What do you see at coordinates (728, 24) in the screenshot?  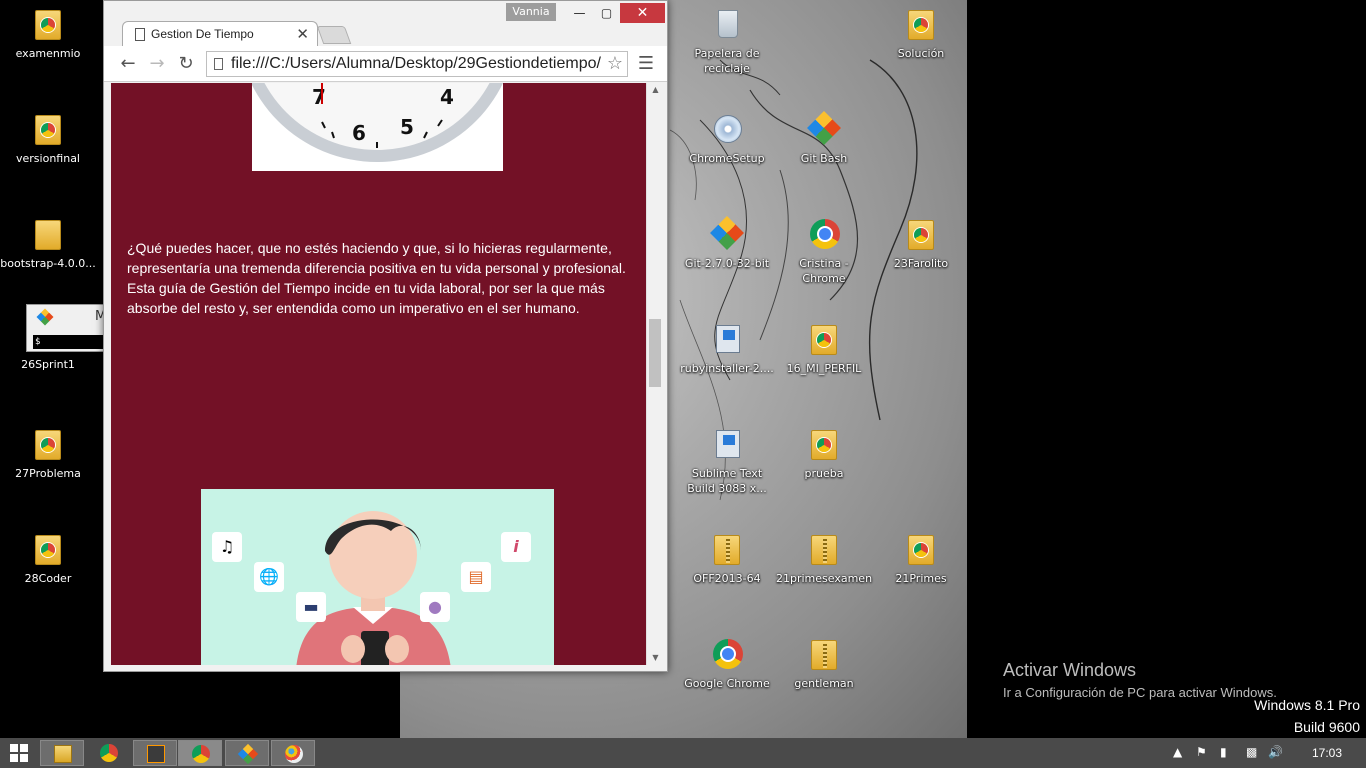 I see `recycle-bin-icon` at bounding box center [728, 24].